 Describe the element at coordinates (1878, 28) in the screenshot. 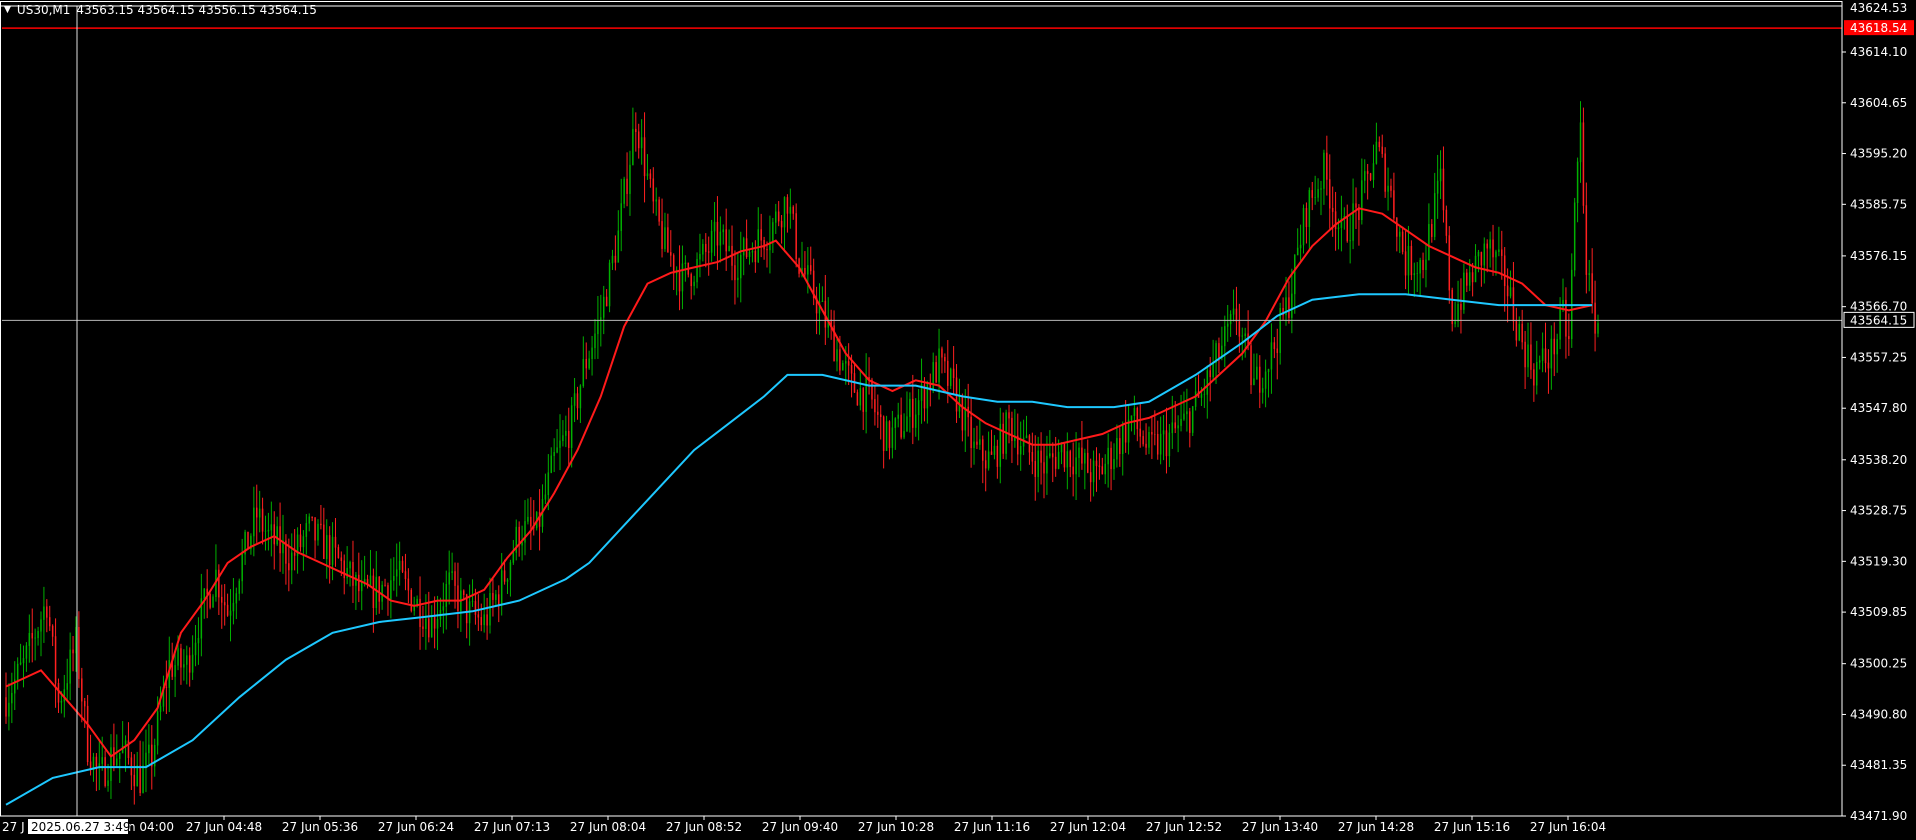

I see `alert-price-label: 43618.54` at that location.